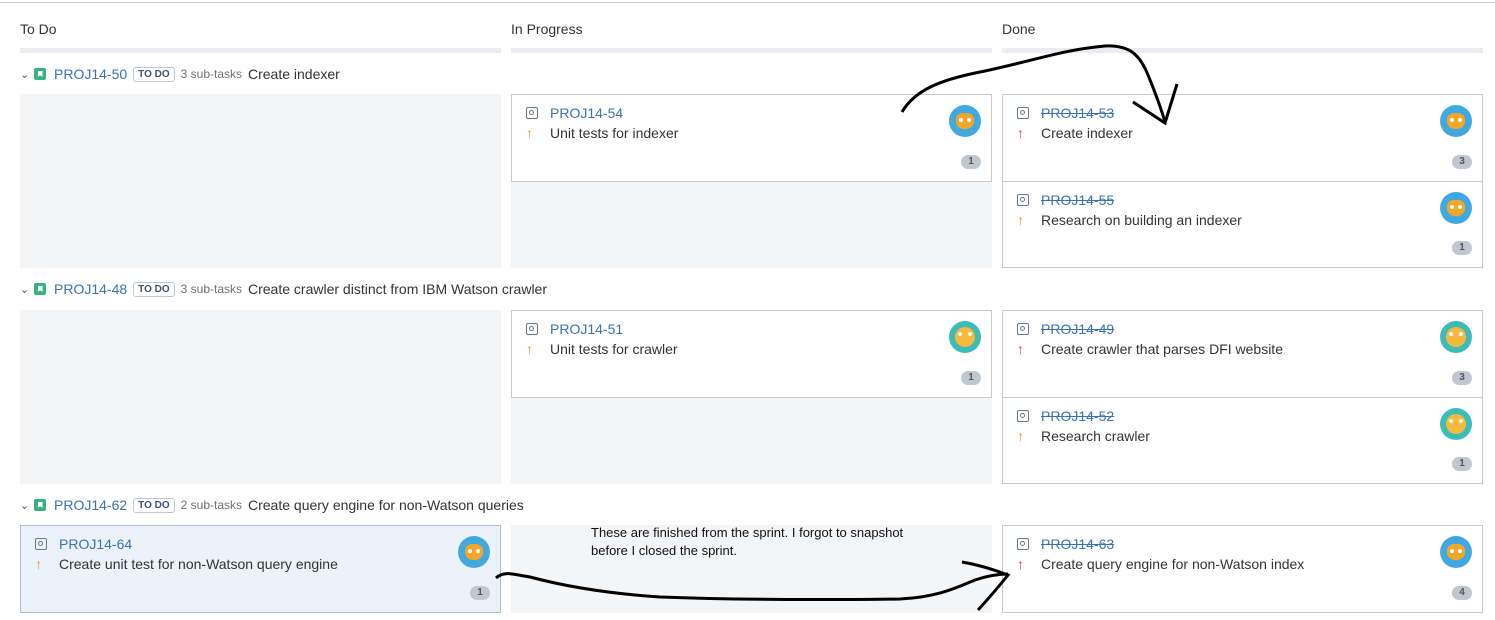 This screenshot has width=1495, height=620. What do you see at coordinates (986, 586) in the screenshot?
I see `hand-drawn-arrowhead-bottom` at bounding box center [986, 586].